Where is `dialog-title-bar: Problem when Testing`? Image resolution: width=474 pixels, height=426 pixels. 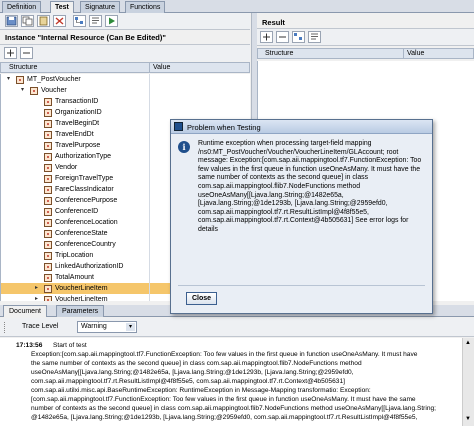
dialog-title-bar: Problem when Testing is located at coordinates (301, 127).